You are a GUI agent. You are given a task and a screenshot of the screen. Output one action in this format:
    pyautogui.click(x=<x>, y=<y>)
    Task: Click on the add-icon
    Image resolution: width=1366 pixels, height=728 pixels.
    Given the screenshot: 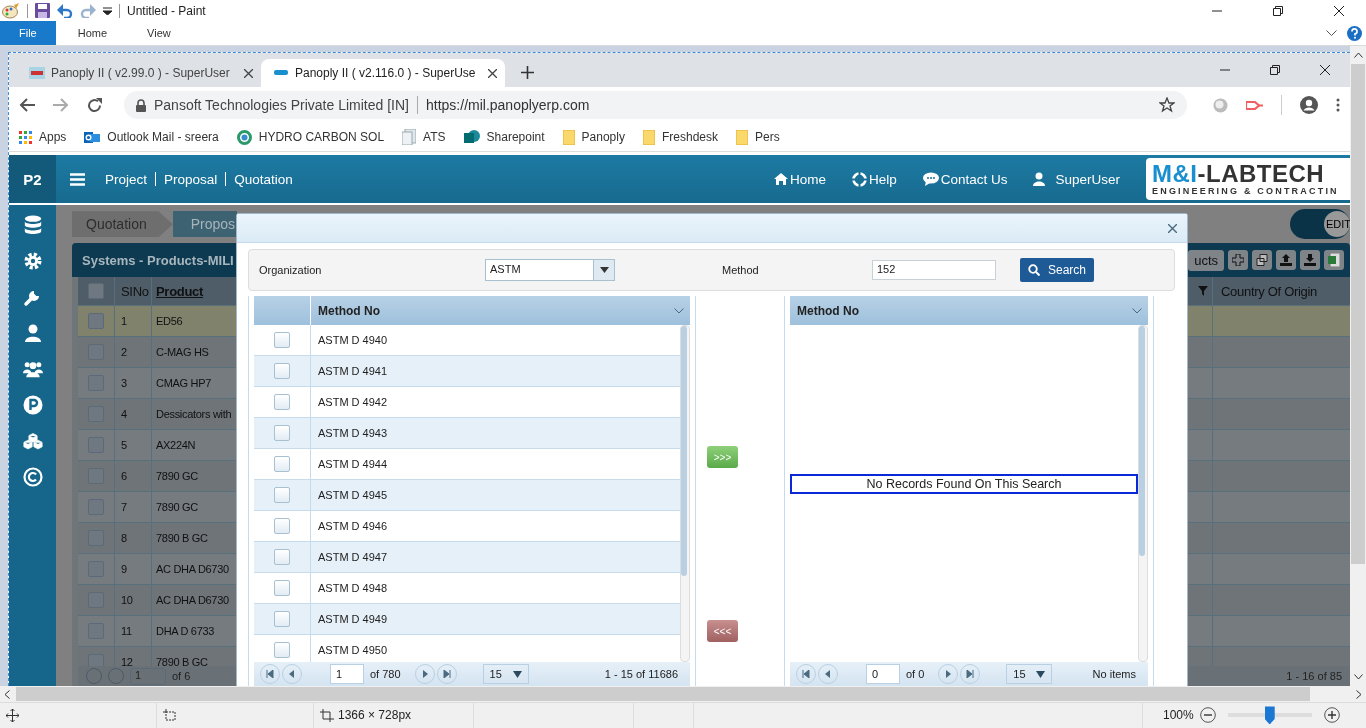 What is the action you would take?
    pyautogui.click(x=1238, y=260)
    